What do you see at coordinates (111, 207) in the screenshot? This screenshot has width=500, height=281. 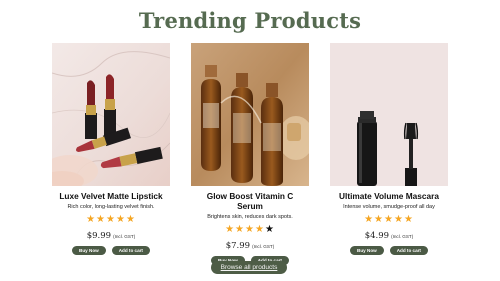 I see `product-description: Rich color, long-lasting velvet finish.` at bounding box center [111, 207].